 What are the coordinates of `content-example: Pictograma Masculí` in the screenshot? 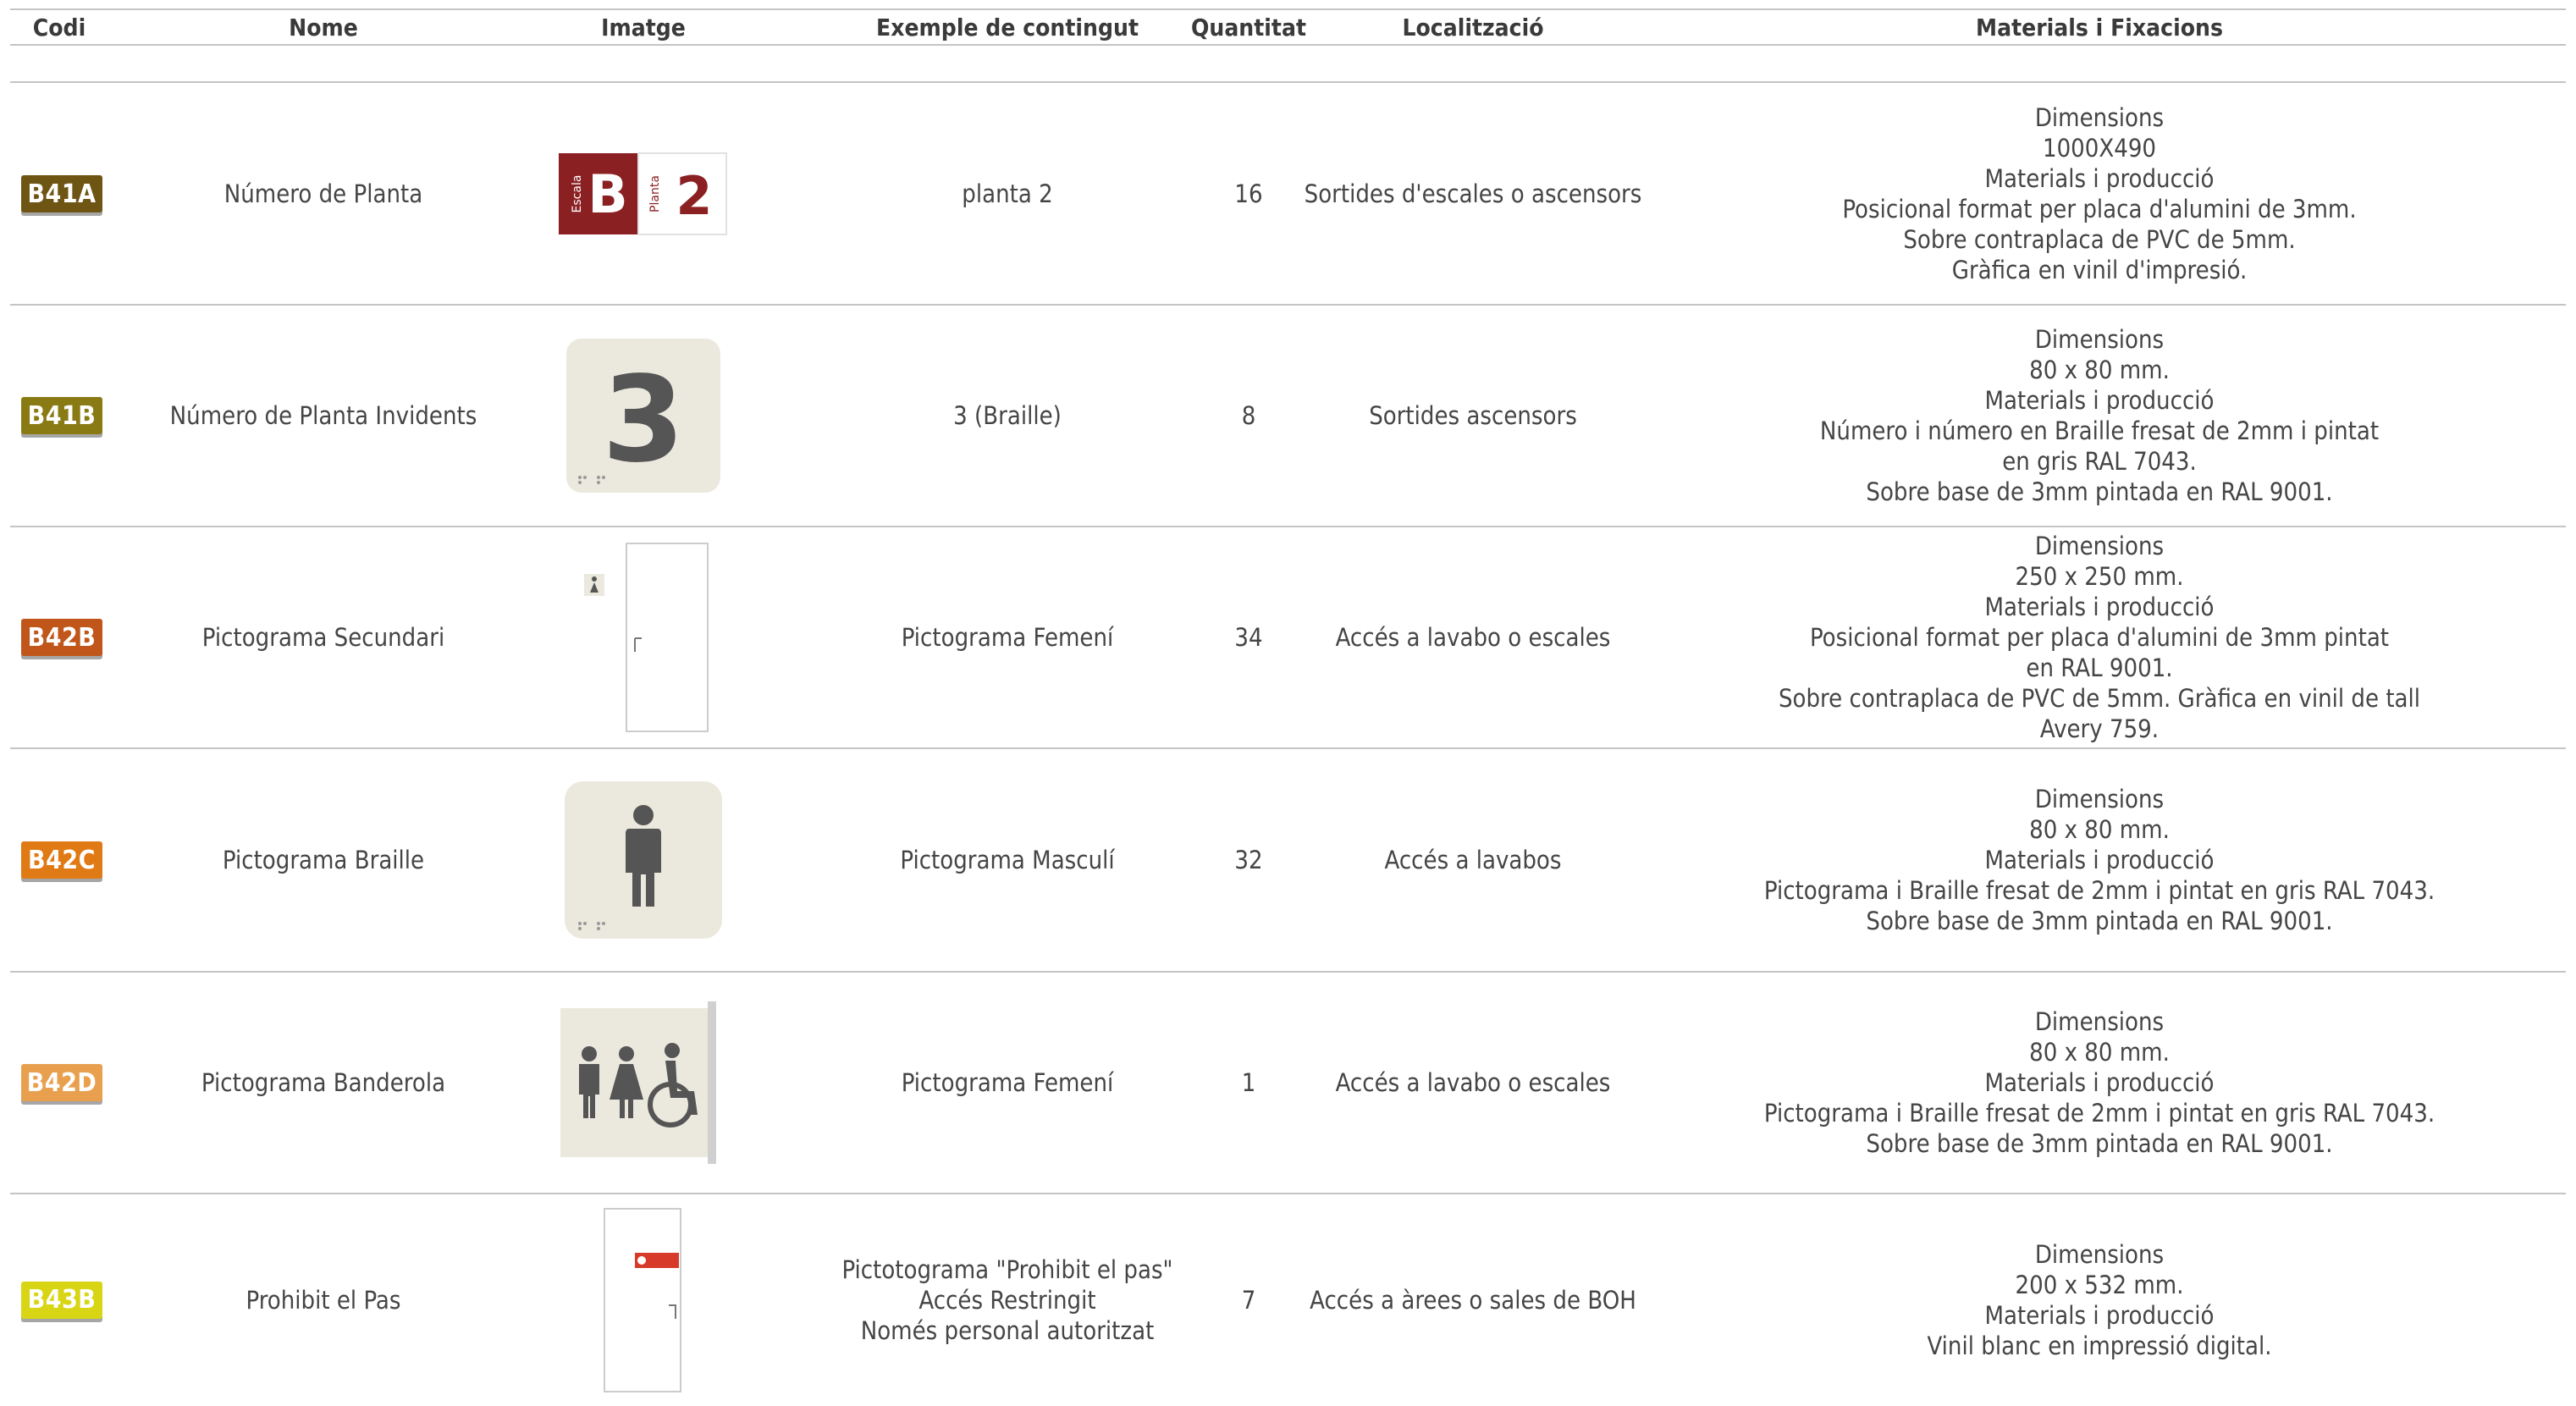 It's located at (1007, 860).